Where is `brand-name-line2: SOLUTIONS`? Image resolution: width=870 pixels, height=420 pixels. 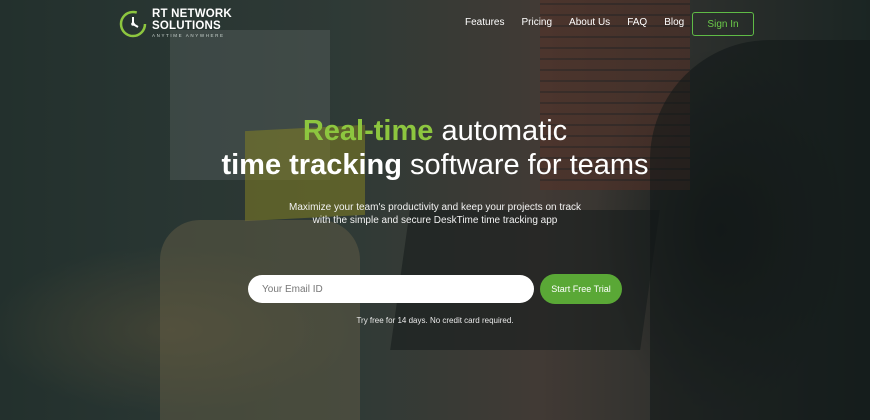 brand-name-line2: SOLUTIONS is located at coordinates (186, 25).